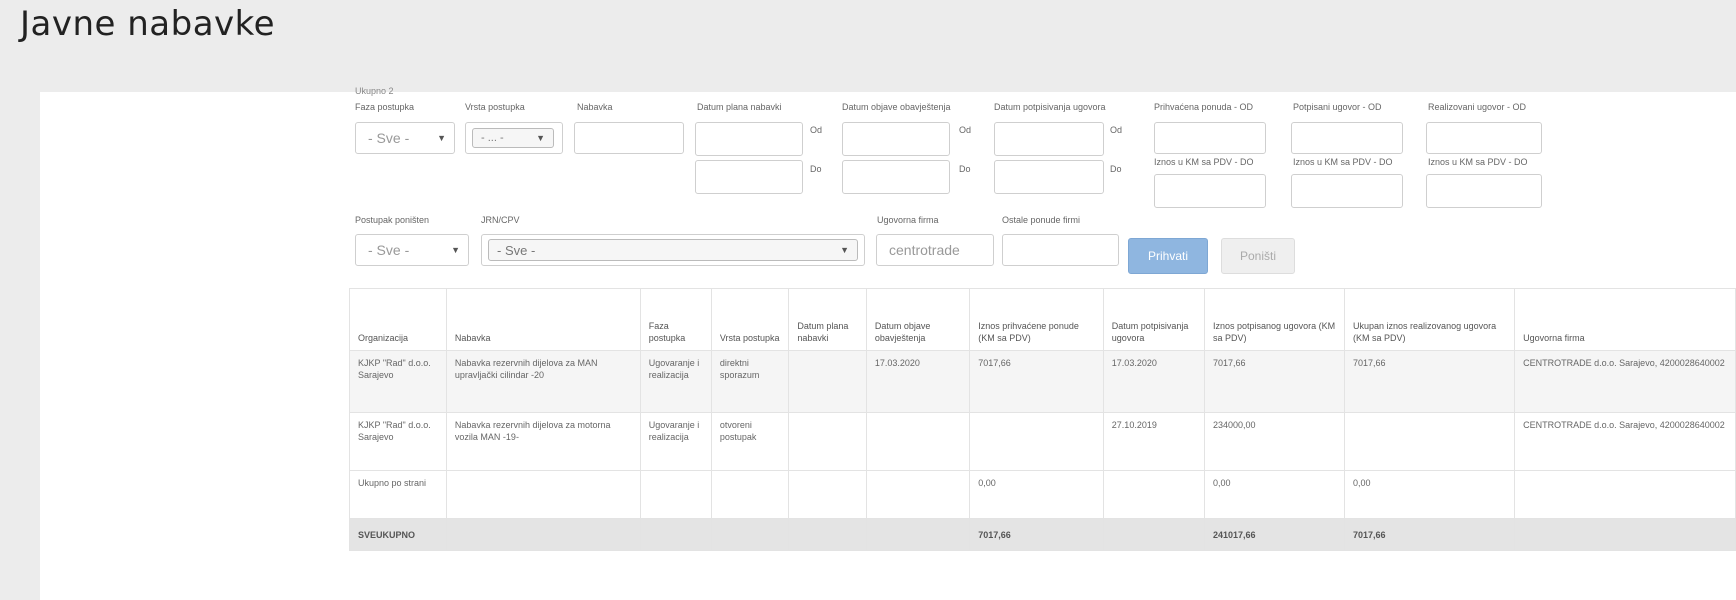 The width and height of the screenshot is (1736, 600). I want to click on ponisten-label: Postupak poništen, so click(392, 220).